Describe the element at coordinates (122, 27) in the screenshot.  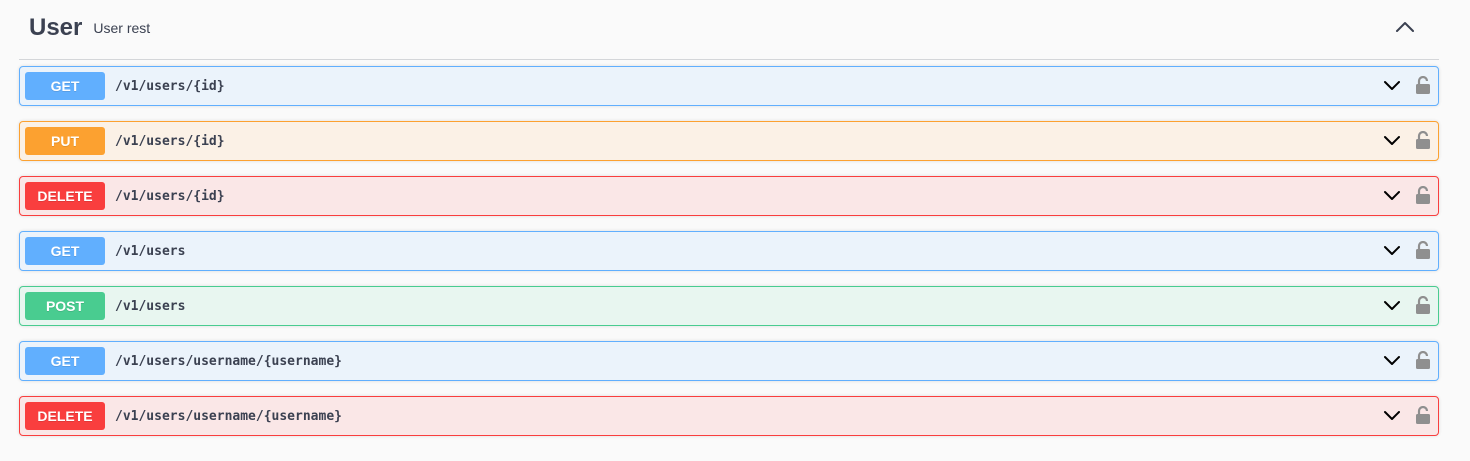
I see `tag-description: User rest` at that location.